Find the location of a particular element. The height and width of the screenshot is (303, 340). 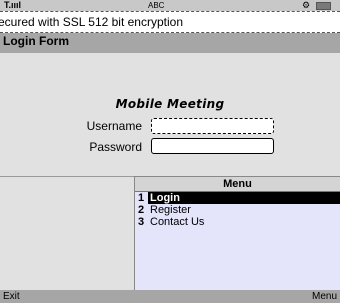

ticker-text: ecured with SSL 512 bit encryption is located at coordinates (91, 22).